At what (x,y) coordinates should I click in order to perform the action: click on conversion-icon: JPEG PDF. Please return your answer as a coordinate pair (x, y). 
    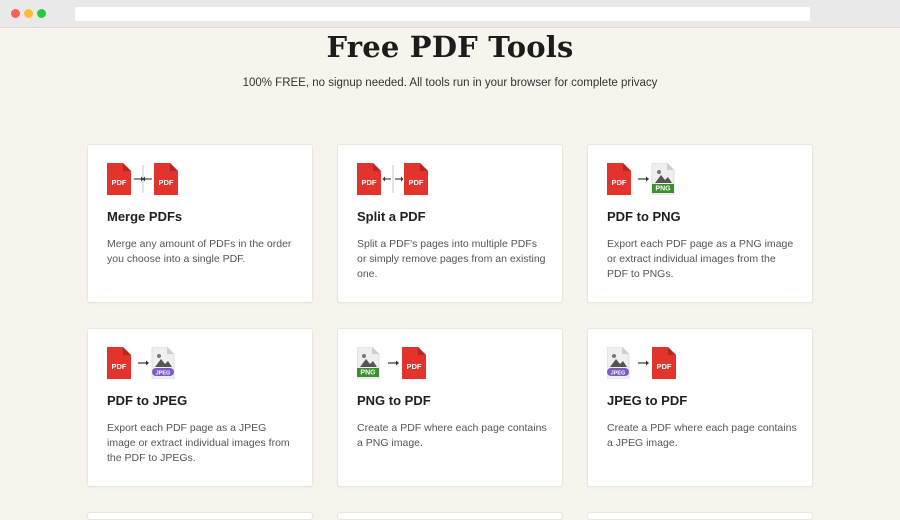
    Looking at the image, I should click on (667, 363).